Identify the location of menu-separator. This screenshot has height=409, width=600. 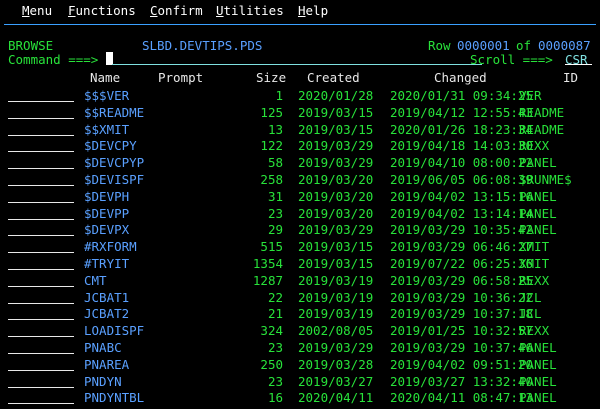
(300, 24).